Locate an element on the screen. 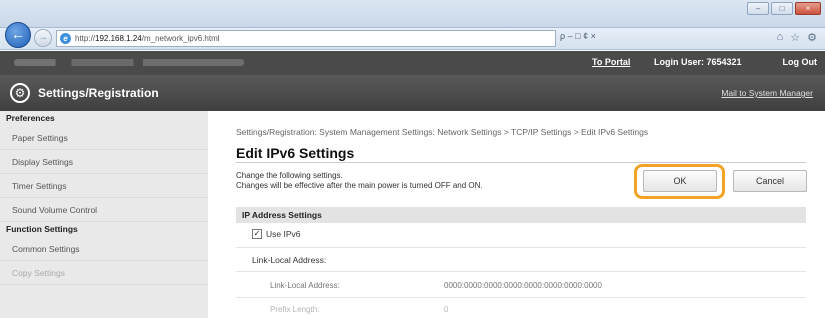 The width and height of the screenshot is (825, 318). sidebar-item-timer-settings: Timer Settings is located at coordinates (104, 186).